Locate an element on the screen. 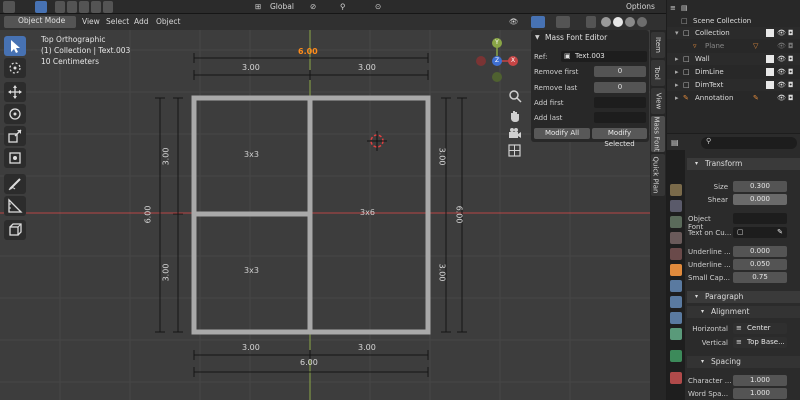 The width and height of the screenshot is (800, 400). menu-object: Object is located at coordinates (168, 22).